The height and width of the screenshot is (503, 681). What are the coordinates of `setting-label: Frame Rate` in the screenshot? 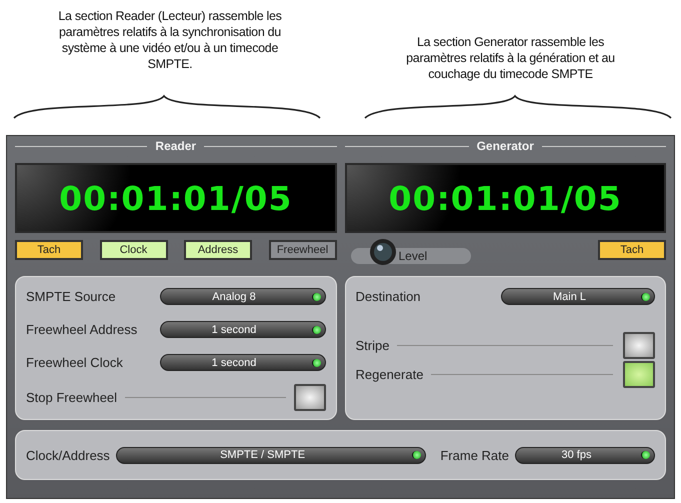 It's located at (474, 455).